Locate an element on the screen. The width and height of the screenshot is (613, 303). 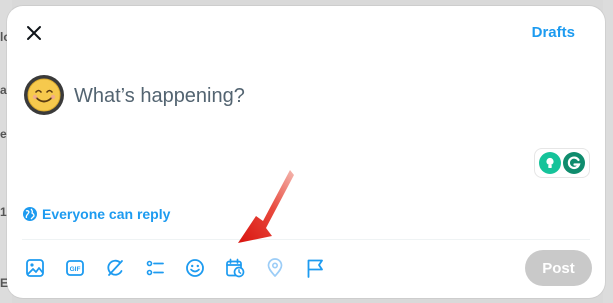
gif-button: GIF is located at coordinates (75, 268).